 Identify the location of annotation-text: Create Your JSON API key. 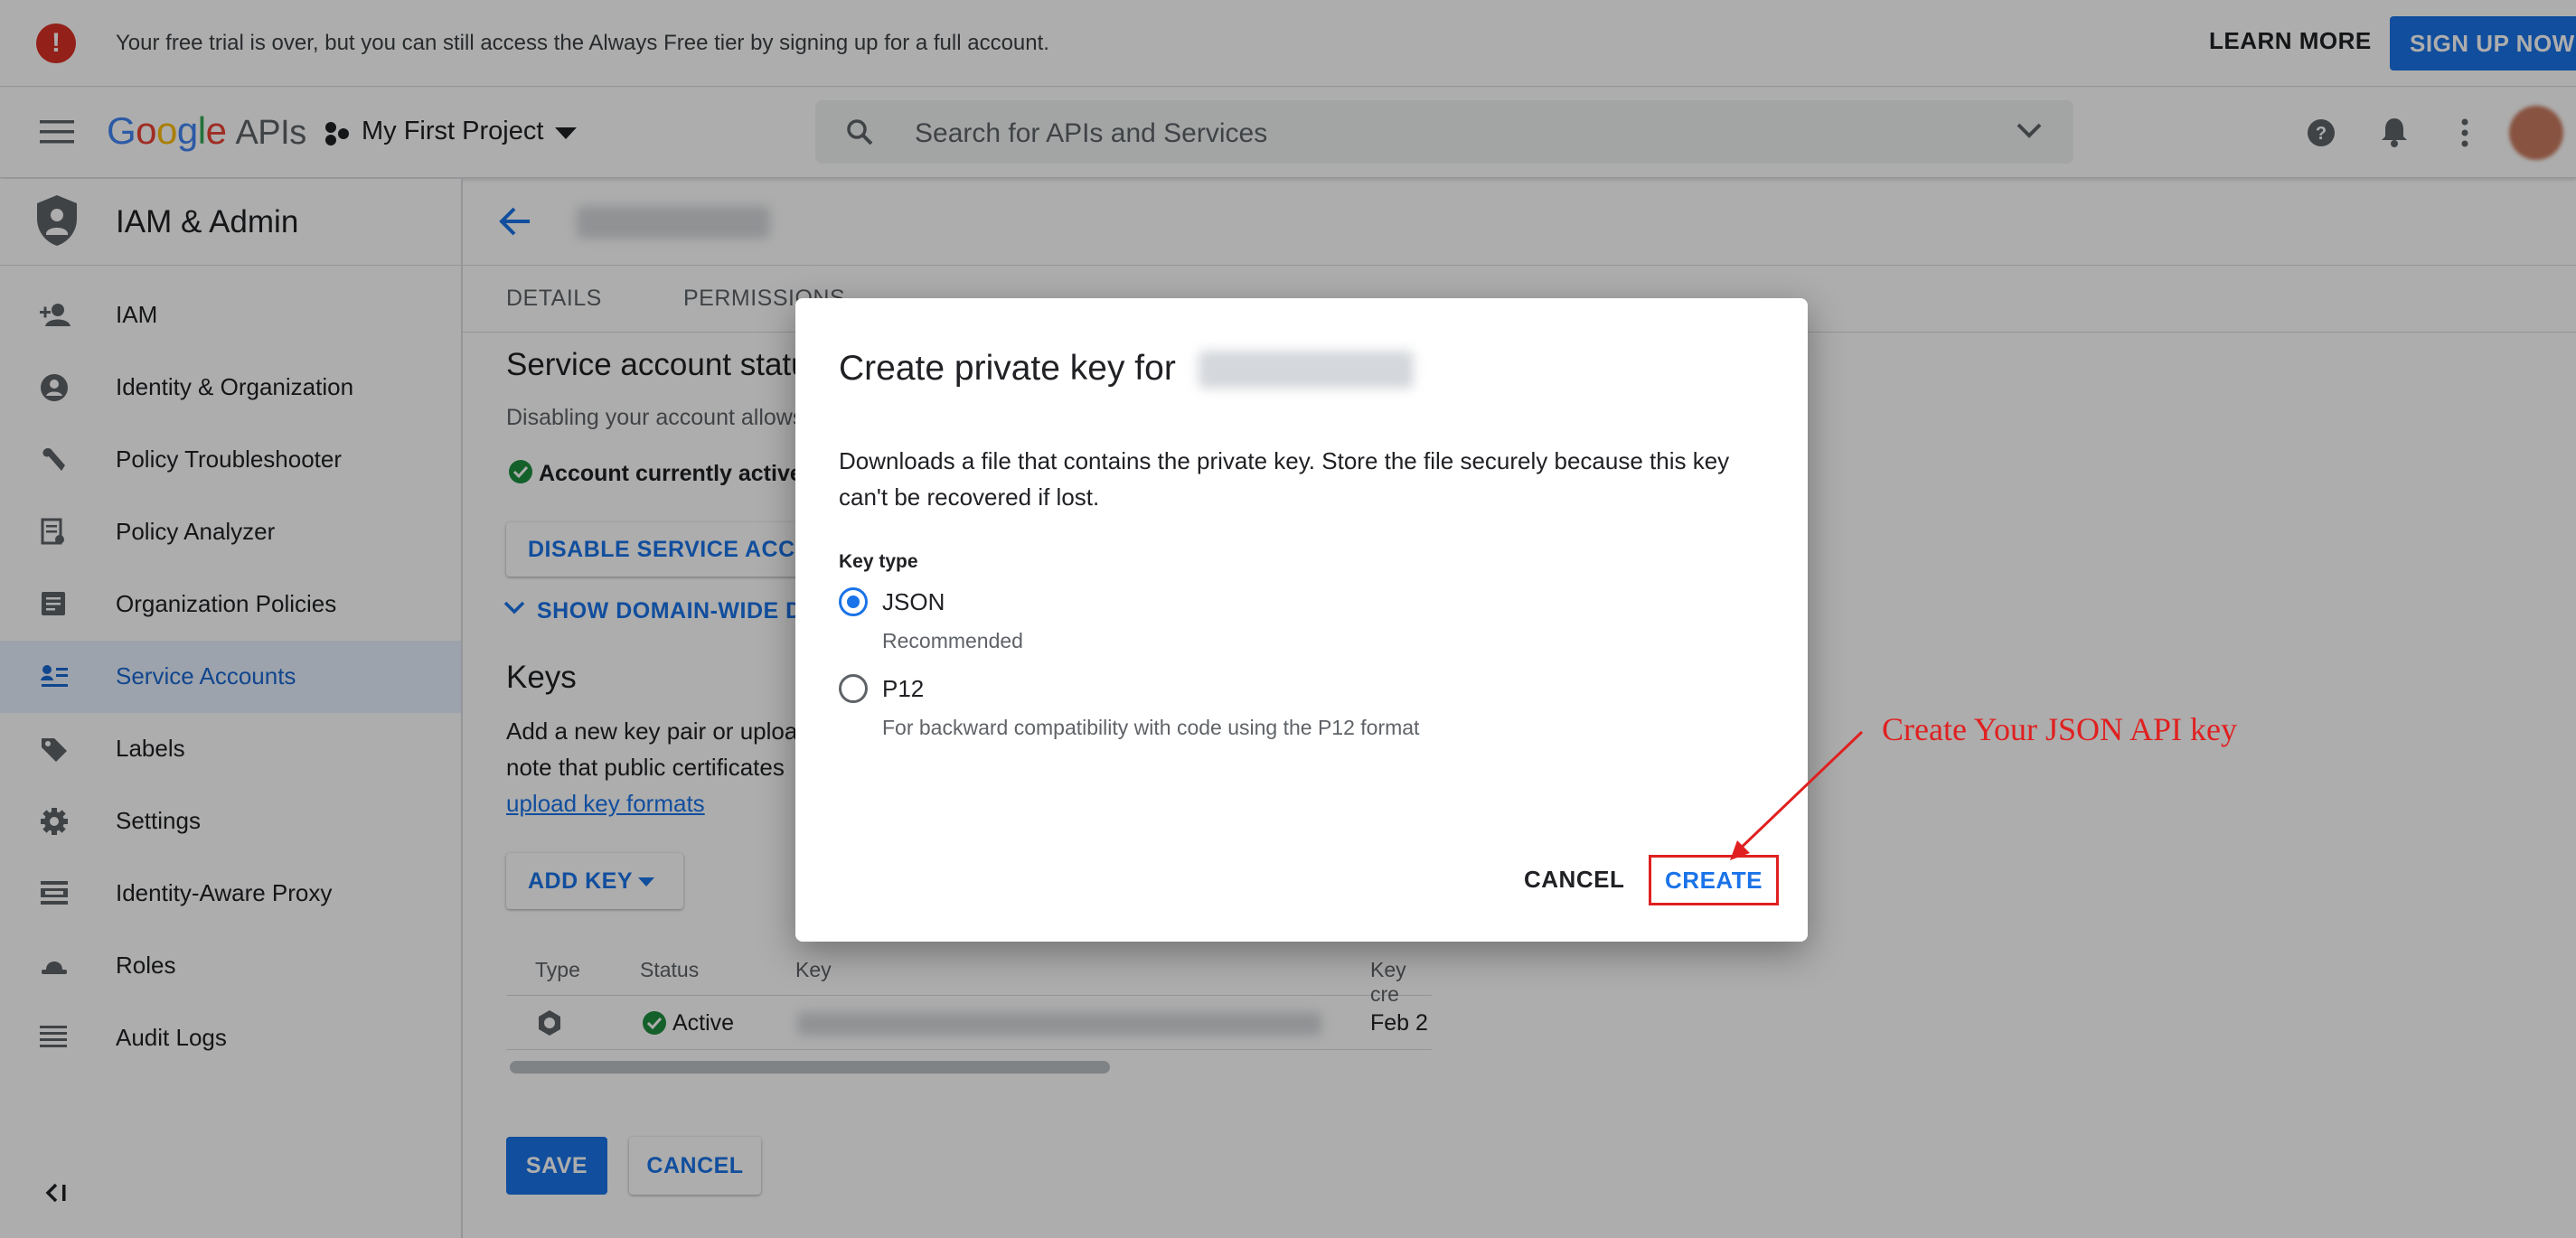
(2060, 729).